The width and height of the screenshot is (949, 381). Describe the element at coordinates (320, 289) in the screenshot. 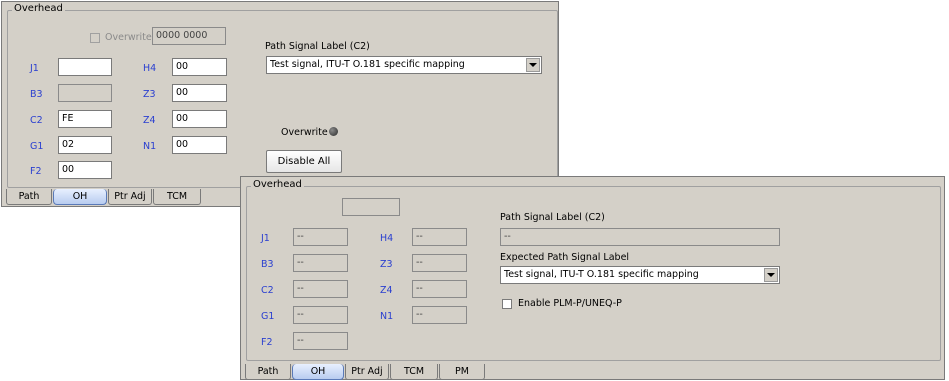

I see `c2-field: --` at that location.